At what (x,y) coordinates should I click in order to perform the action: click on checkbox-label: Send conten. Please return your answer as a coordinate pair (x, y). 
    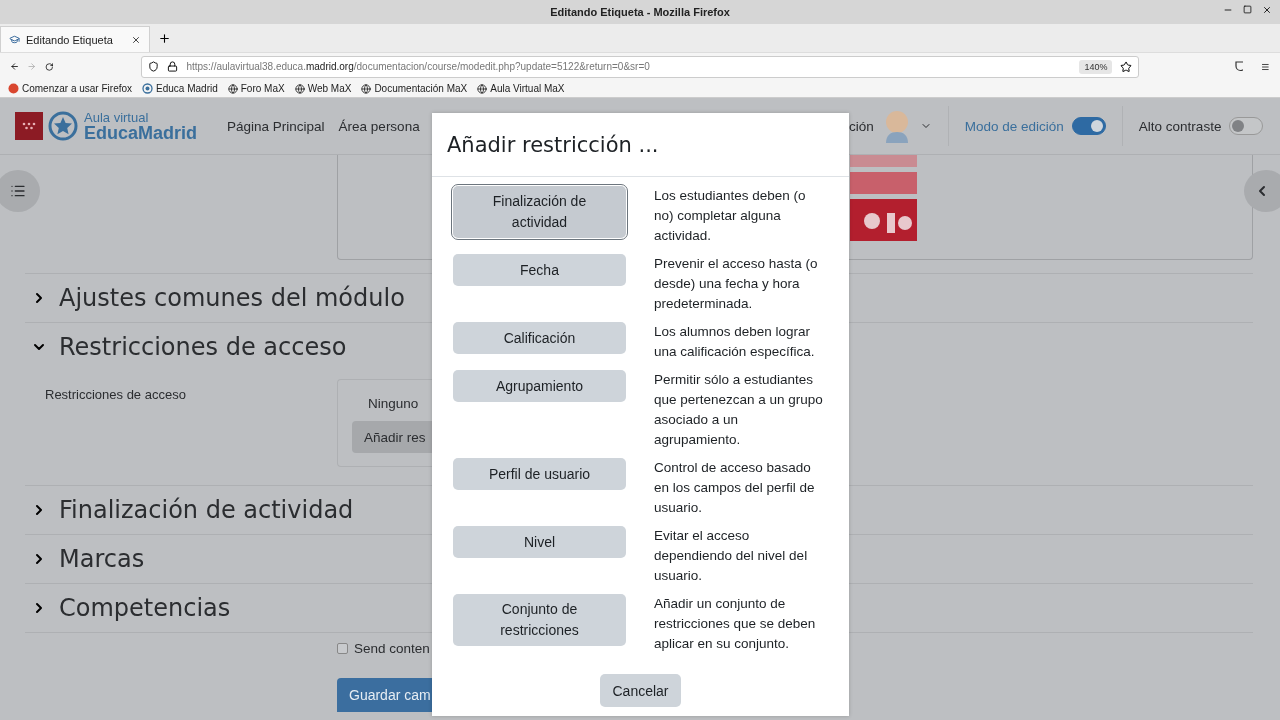
    Looking at the image, I should click on (392, 648).